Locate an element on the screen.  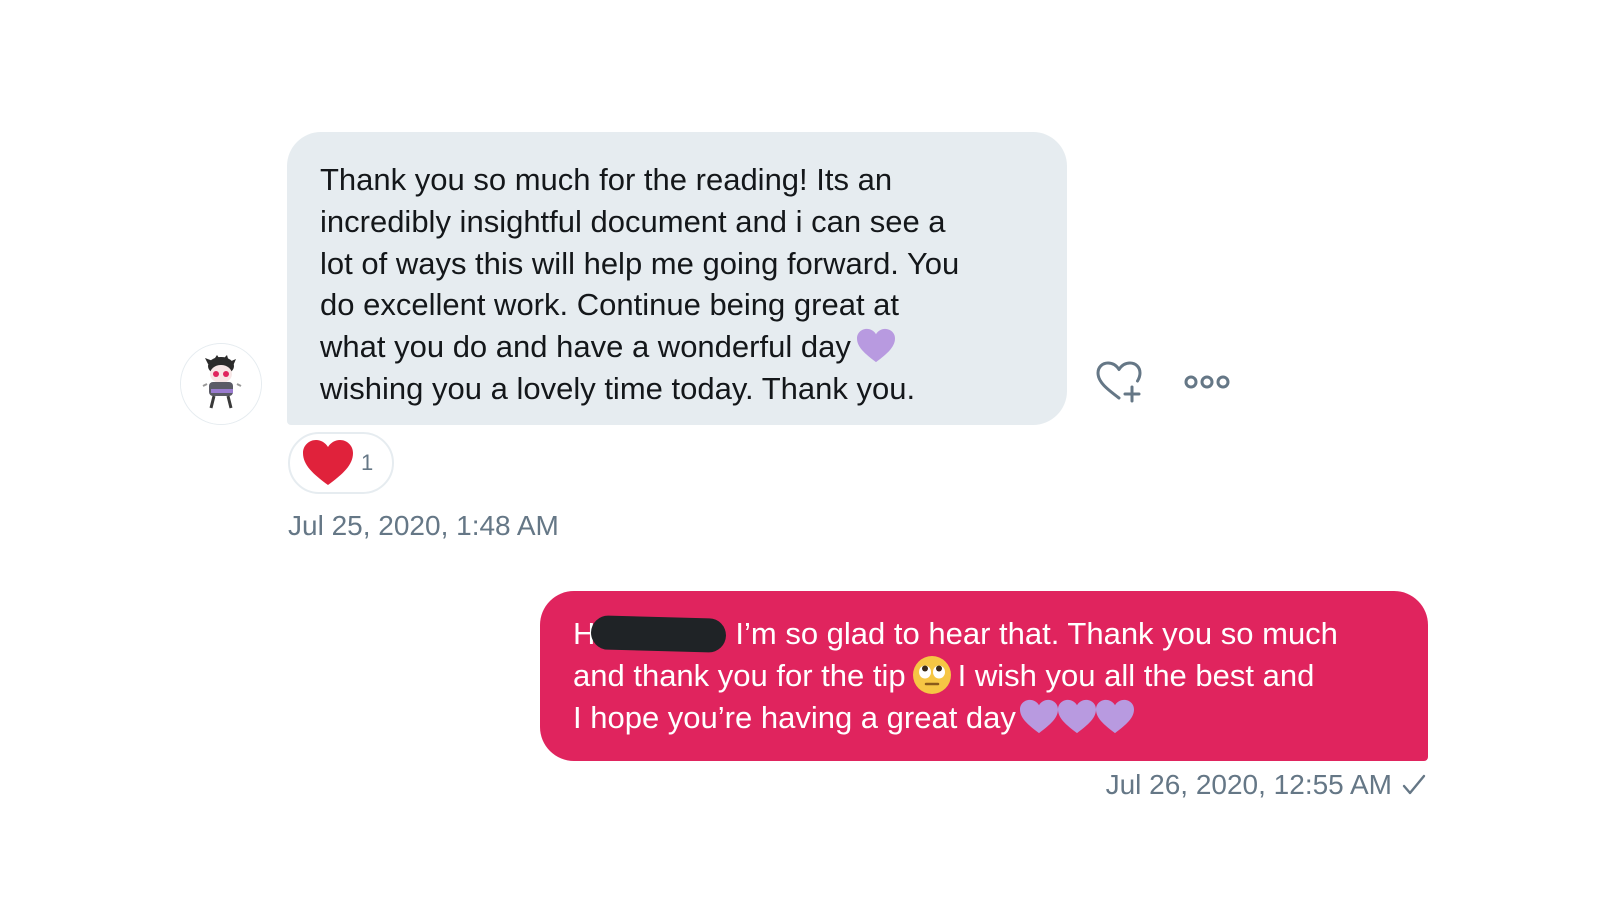
red-heart-icon is located at coordinates (328, 463).